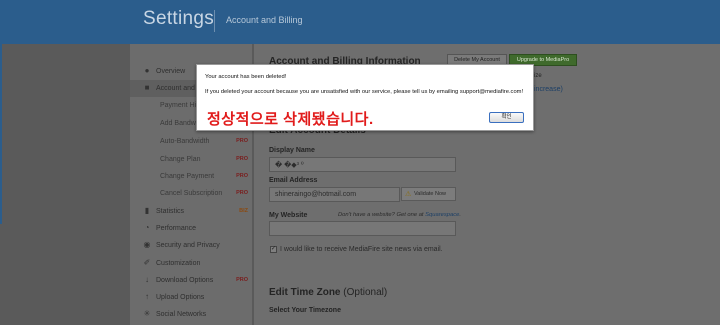 The width and height of the screenshot is (720, 325). Describe the element at coordinates (293, 180) in the screenshot. I see `email-label: Email Address` at that location.